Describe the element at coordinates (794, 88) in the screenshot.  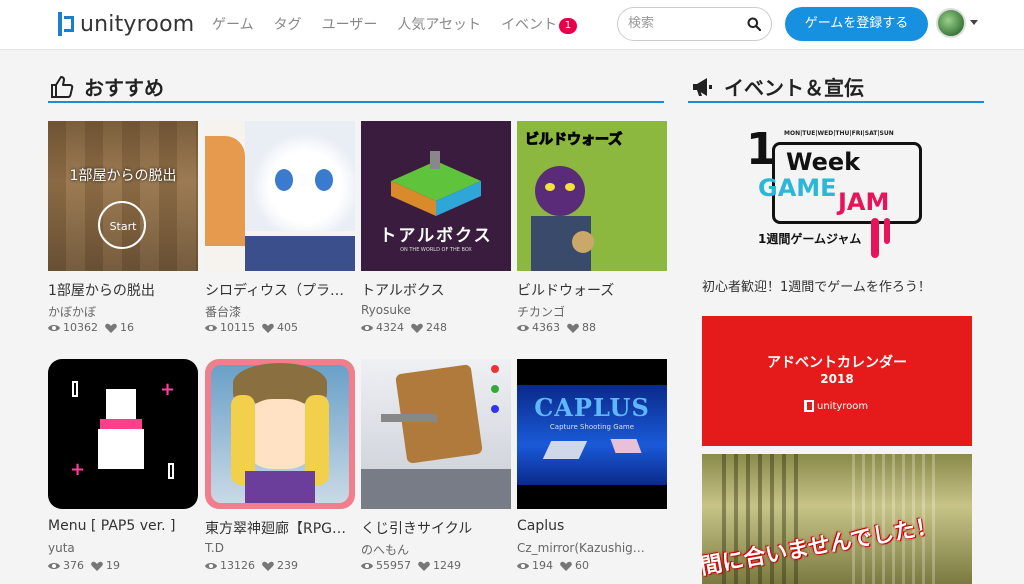
I see `events-title: イベント＆宣伝` at that location.